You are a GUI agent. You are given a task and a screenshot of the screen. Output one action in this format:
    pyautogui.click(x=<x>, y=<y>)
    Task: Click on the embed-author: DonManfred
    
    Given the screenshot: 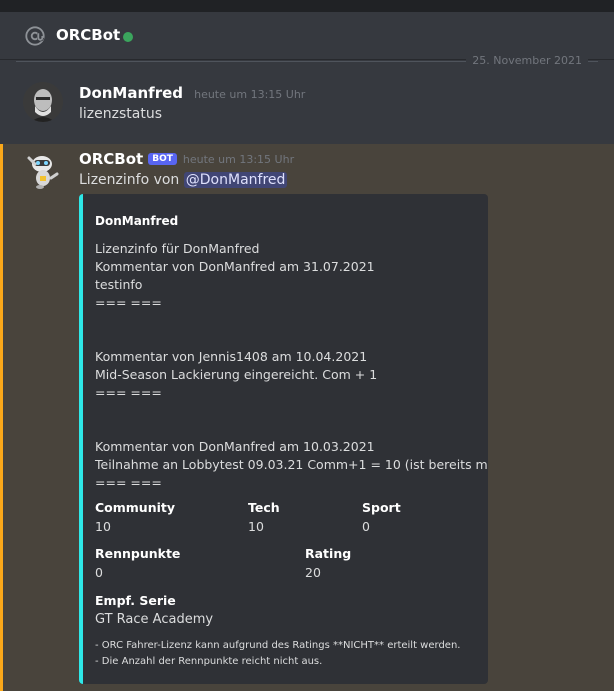 What is the action you would take?
    pyautogui.click(x=137, y=221)
    